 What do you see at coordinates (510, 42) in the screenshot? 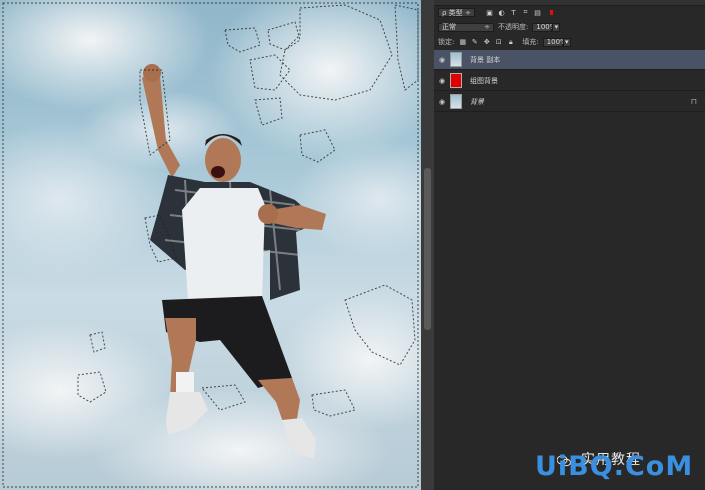
I see `lock-all-icon: 🔒︎` at bounding box center [510, 42].